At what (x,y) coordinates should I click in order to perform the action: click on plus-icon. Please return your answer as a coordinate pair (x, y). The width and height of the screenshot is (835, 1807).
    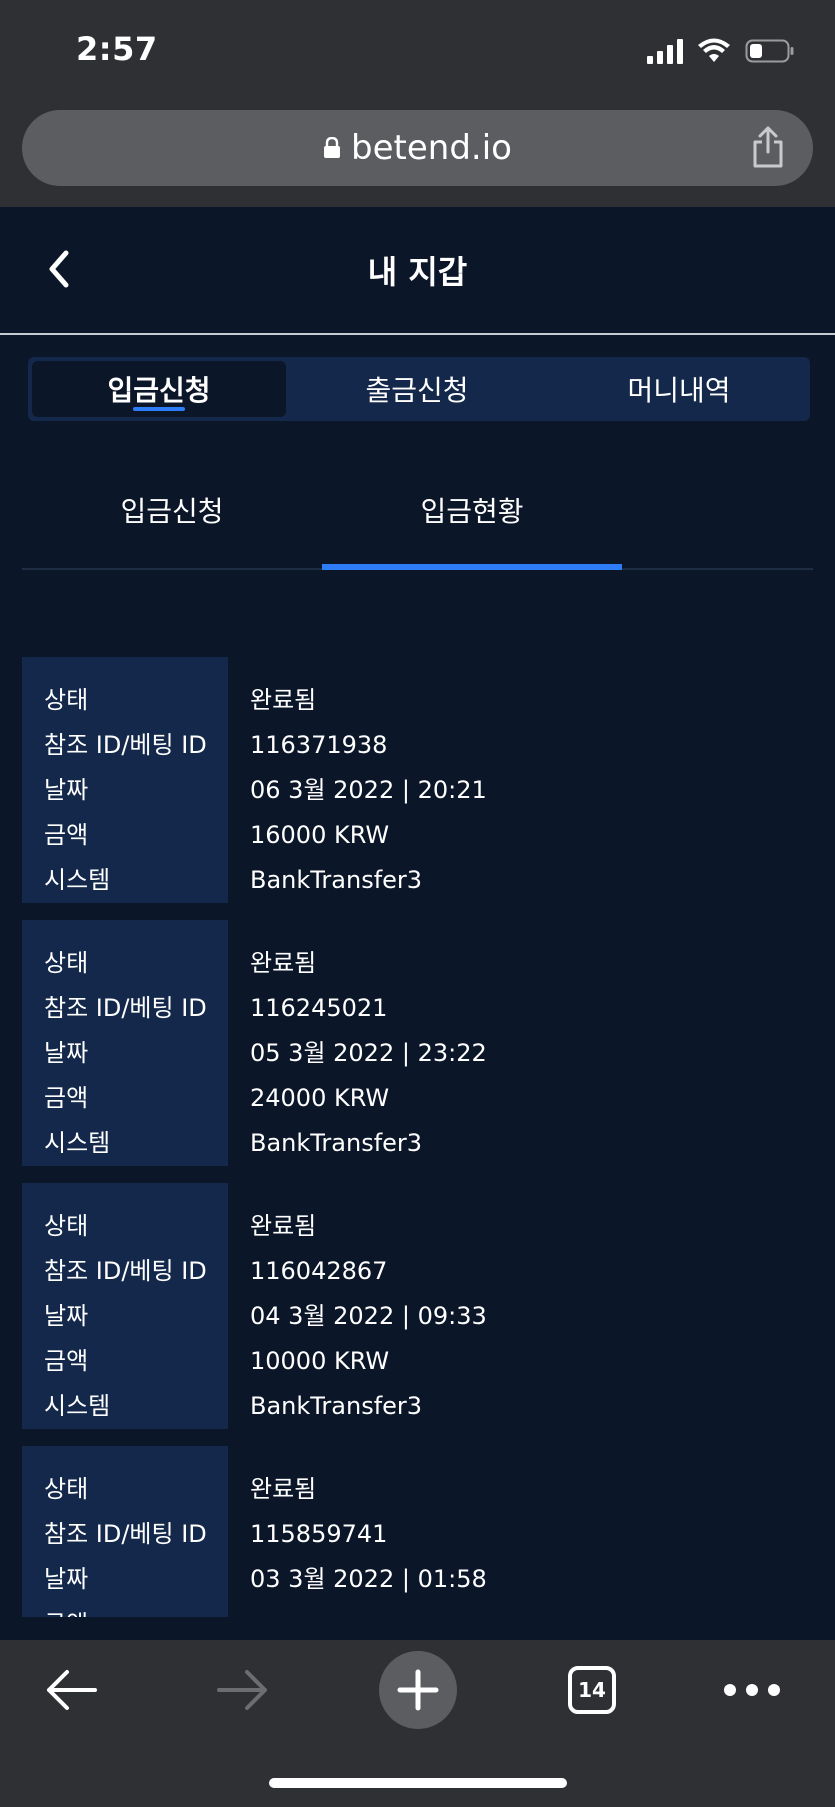
    Looking at the image, I should click on (418, 1690).